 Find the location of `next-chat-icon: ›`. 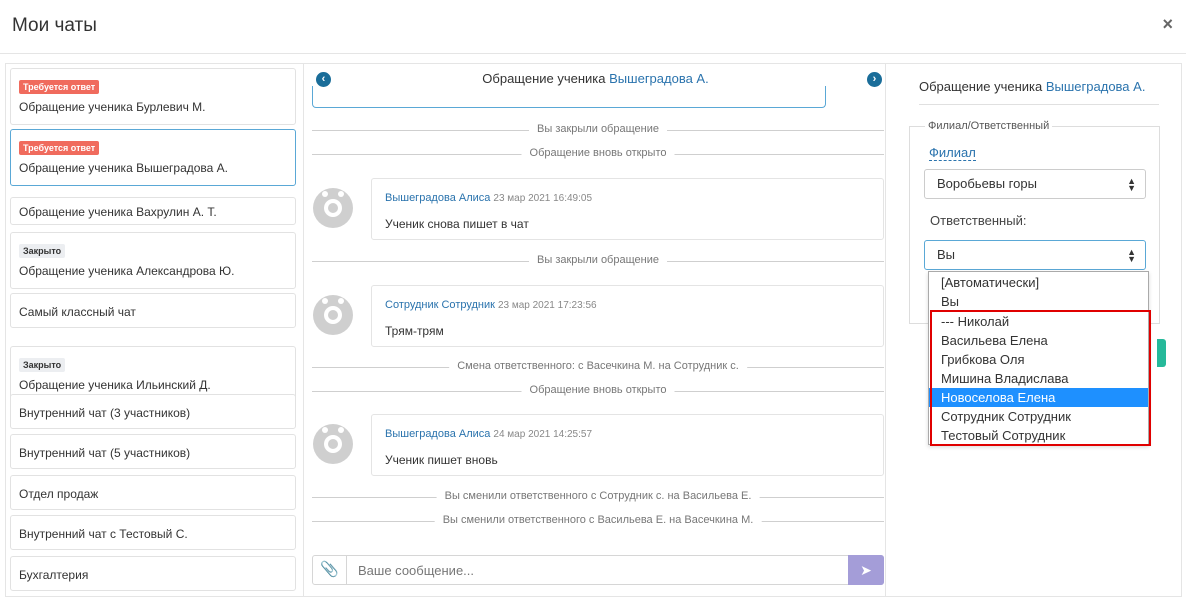

next-chat-icon: › is located at coordinates (874, 79).